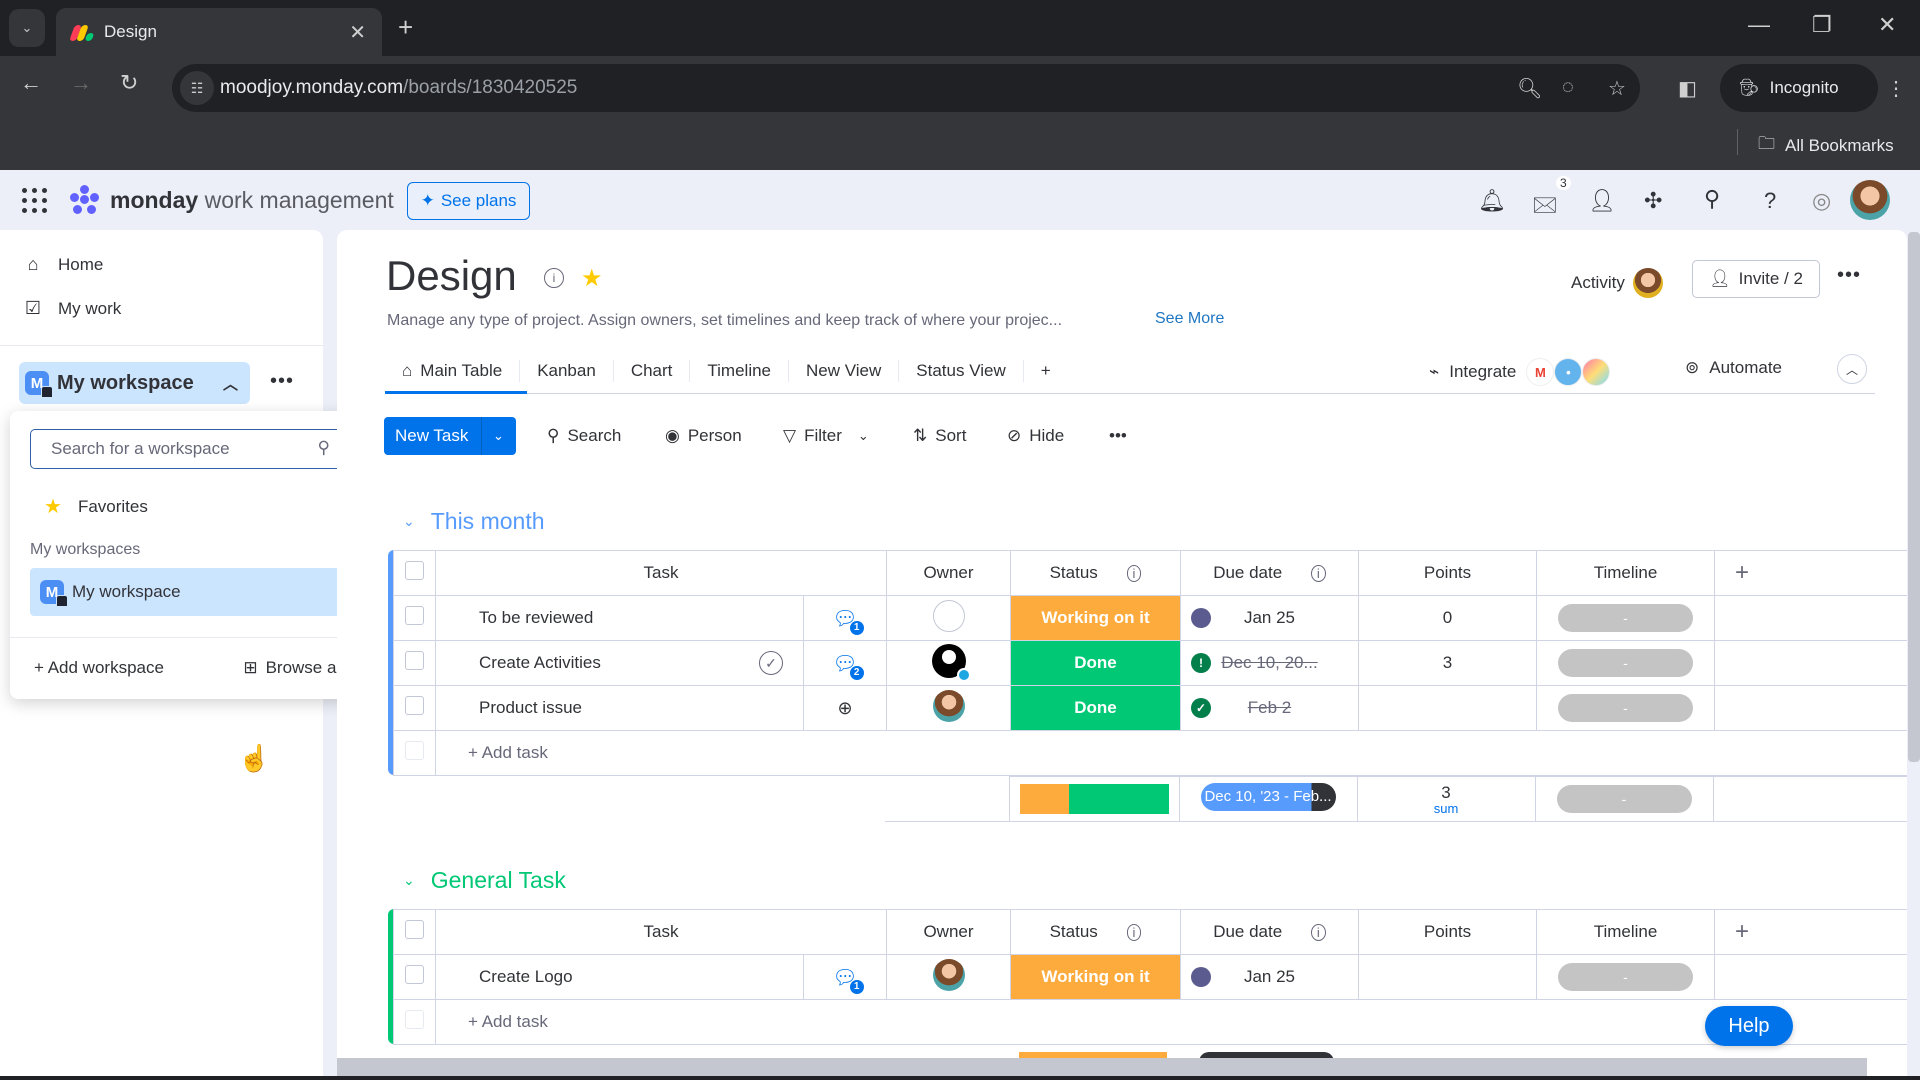 This screenshot has height=1080, width=1920. I want to click on help-button: Help, so click(1749, 1026).